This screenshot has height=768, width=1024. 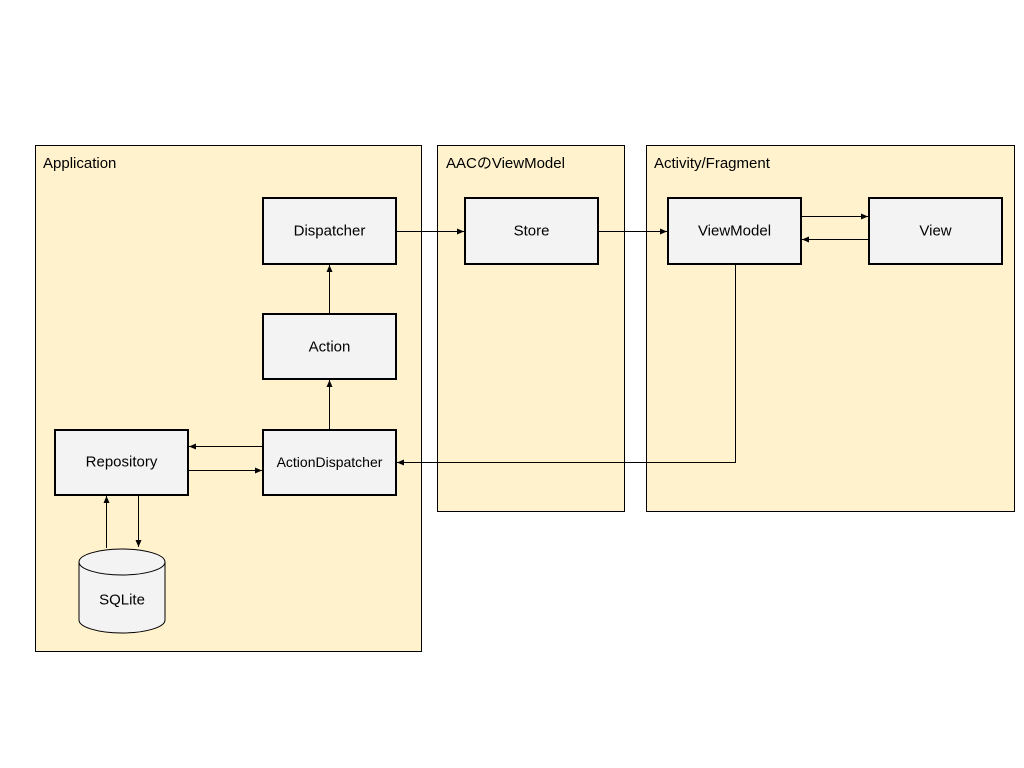 What do you see at coordinates (79, 163) in the screenshot?
I see `group-application-label: Application` at bounding box center [79, 163].